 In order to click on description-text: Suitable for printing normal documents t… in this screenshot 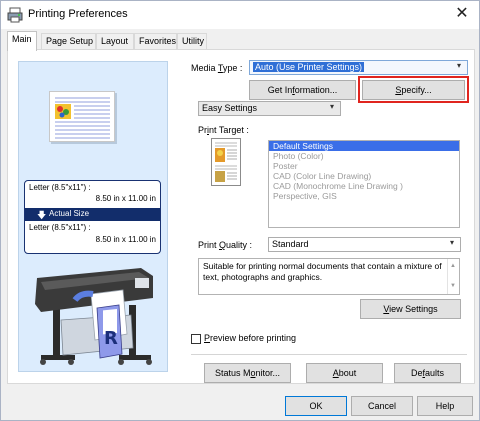, I will do `click(329, 276)`.